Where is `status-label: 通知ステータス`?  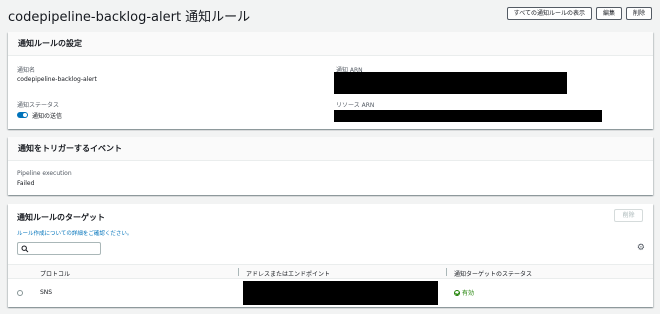 status-label: 通知ステータス is located at coordinates (38, 105).